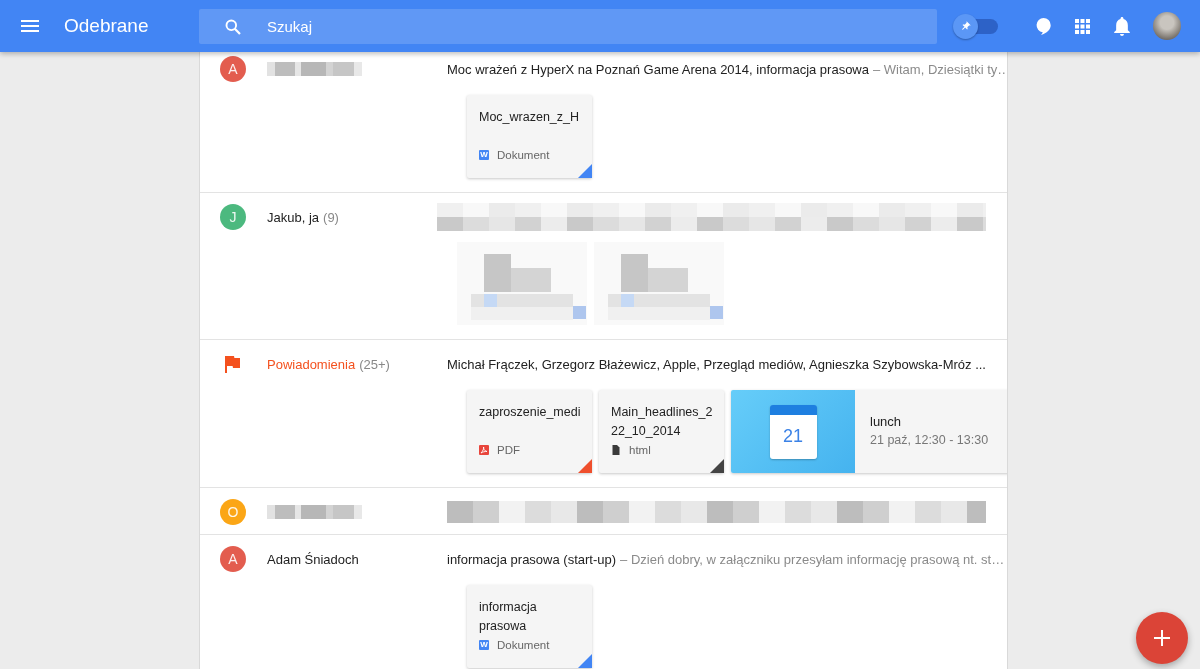 Image resolution: width=1200 pixels, height=669 pixels. I want to click on sender-name: Powiadomienia, so click(311, 364).